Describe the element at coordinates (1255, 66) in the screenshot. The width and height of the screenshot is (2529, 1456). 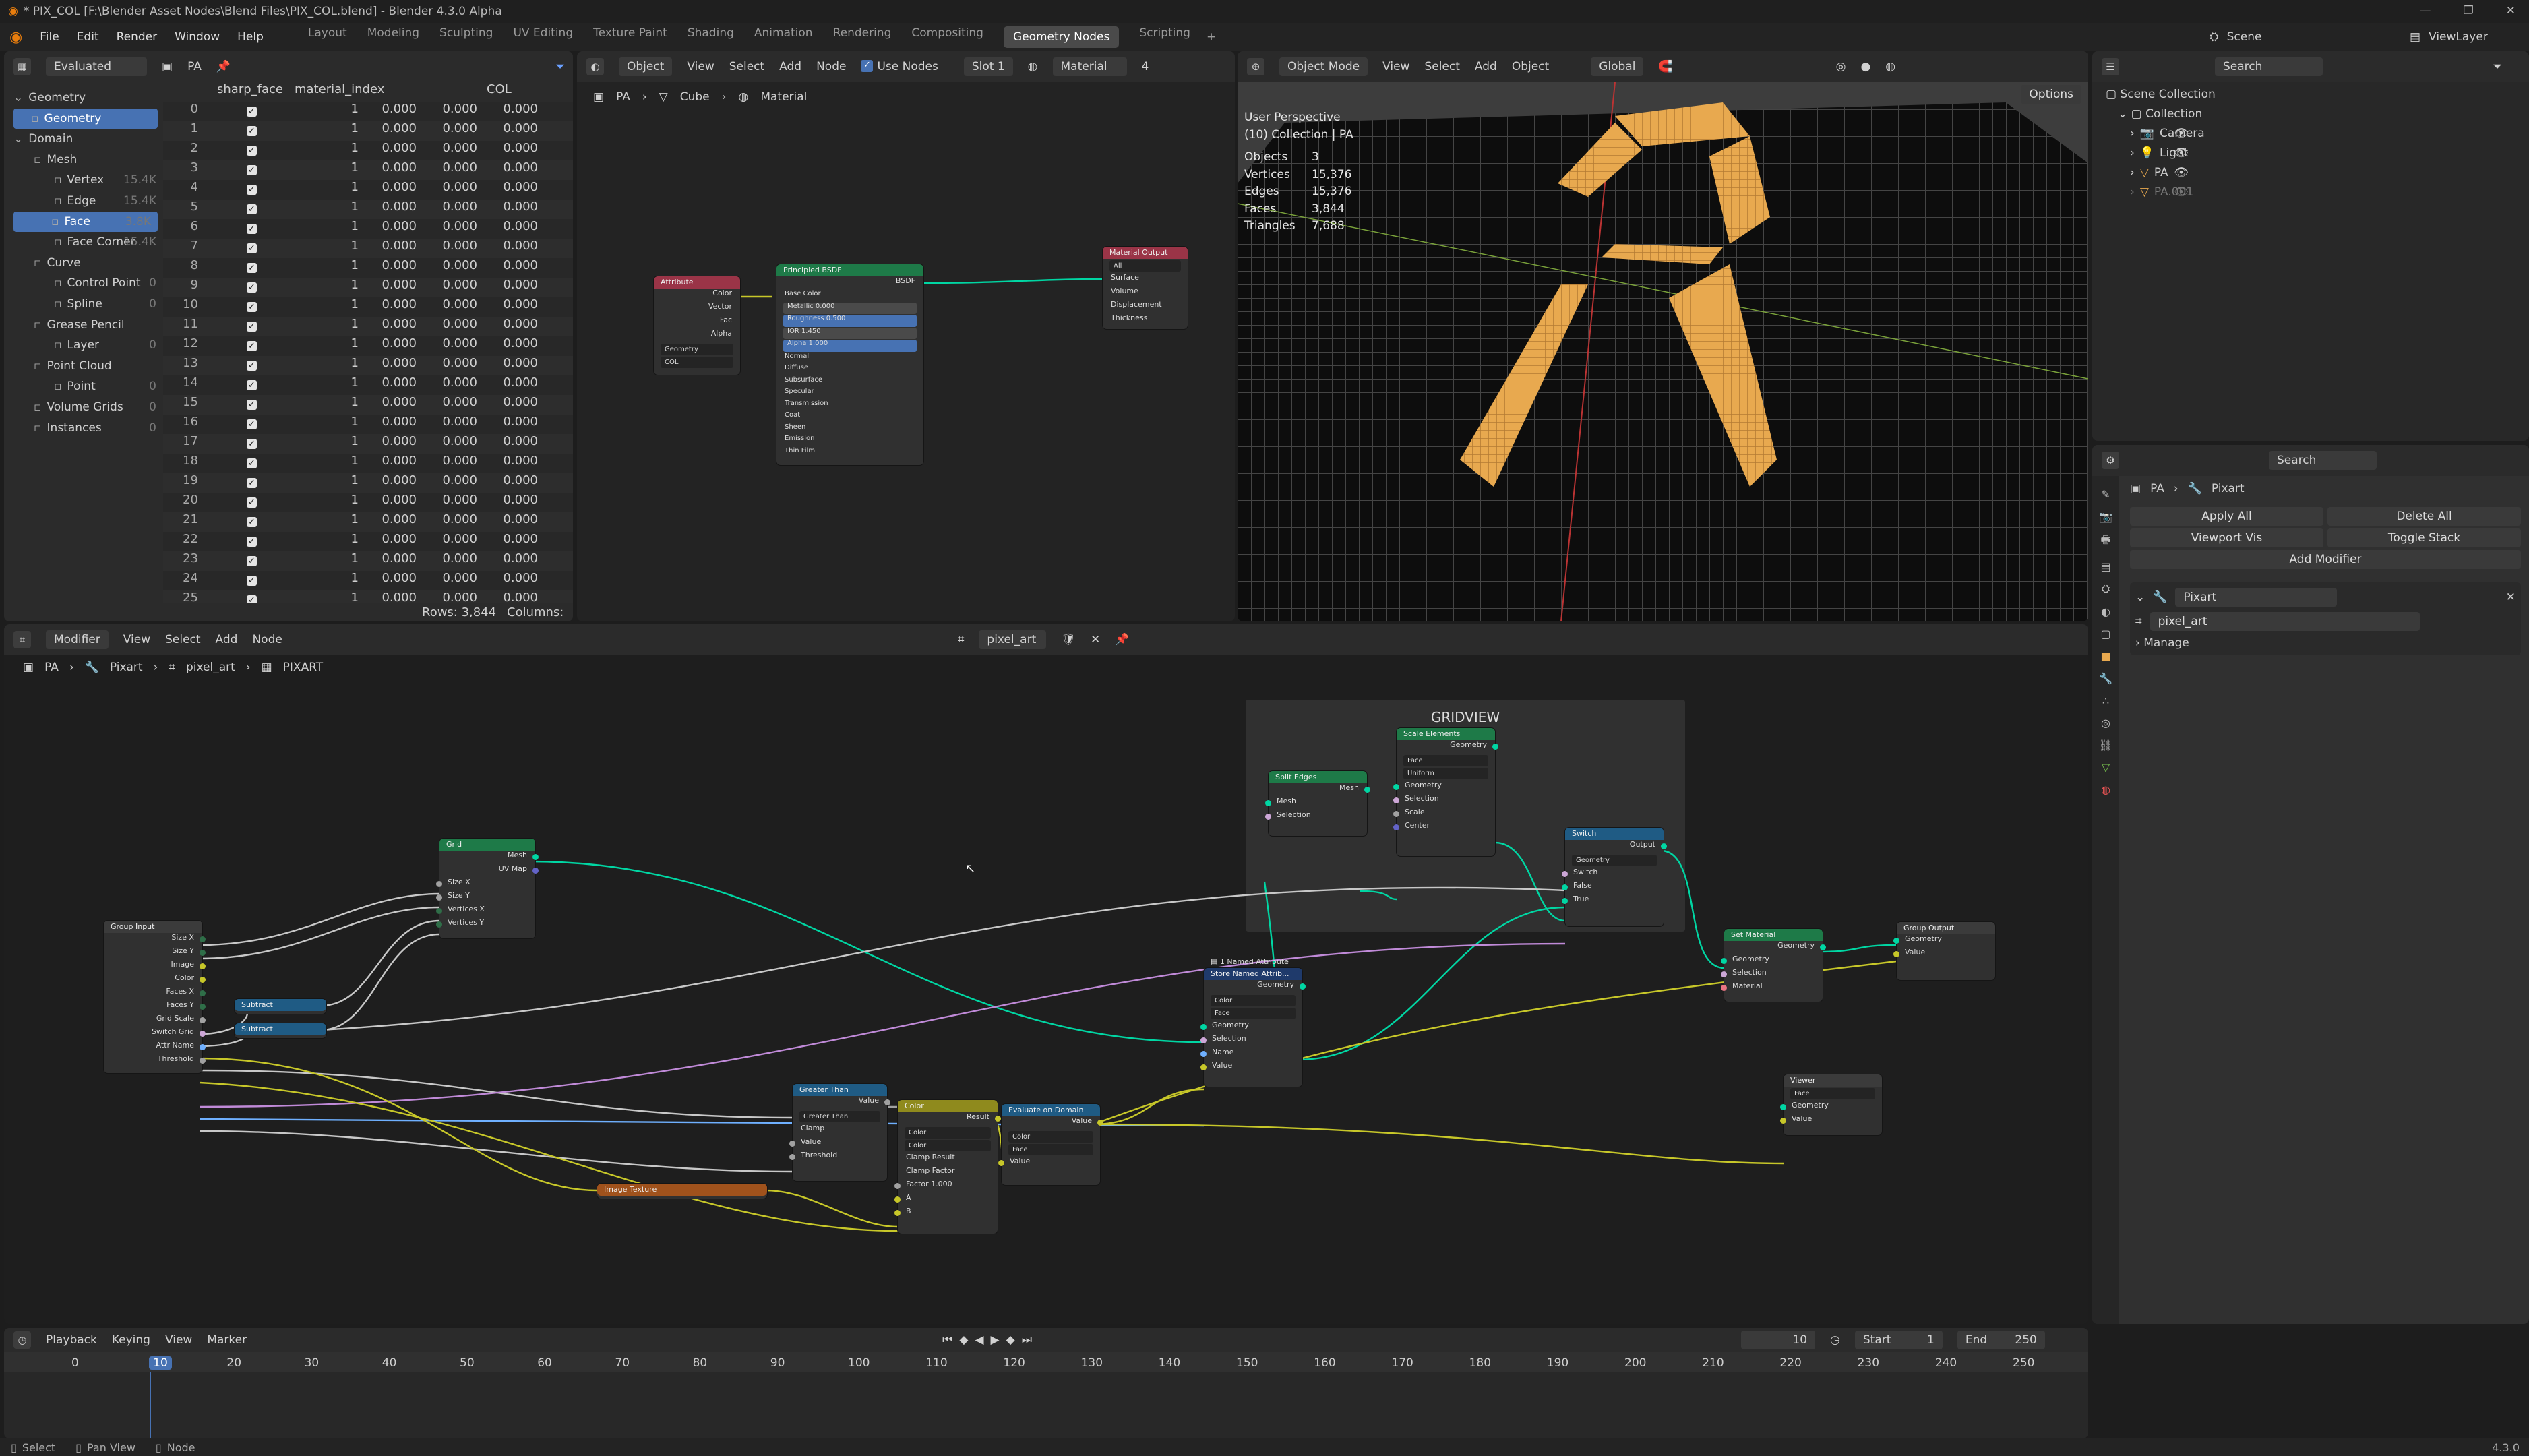
I see `editor-type-icon: ⊕` at that location.